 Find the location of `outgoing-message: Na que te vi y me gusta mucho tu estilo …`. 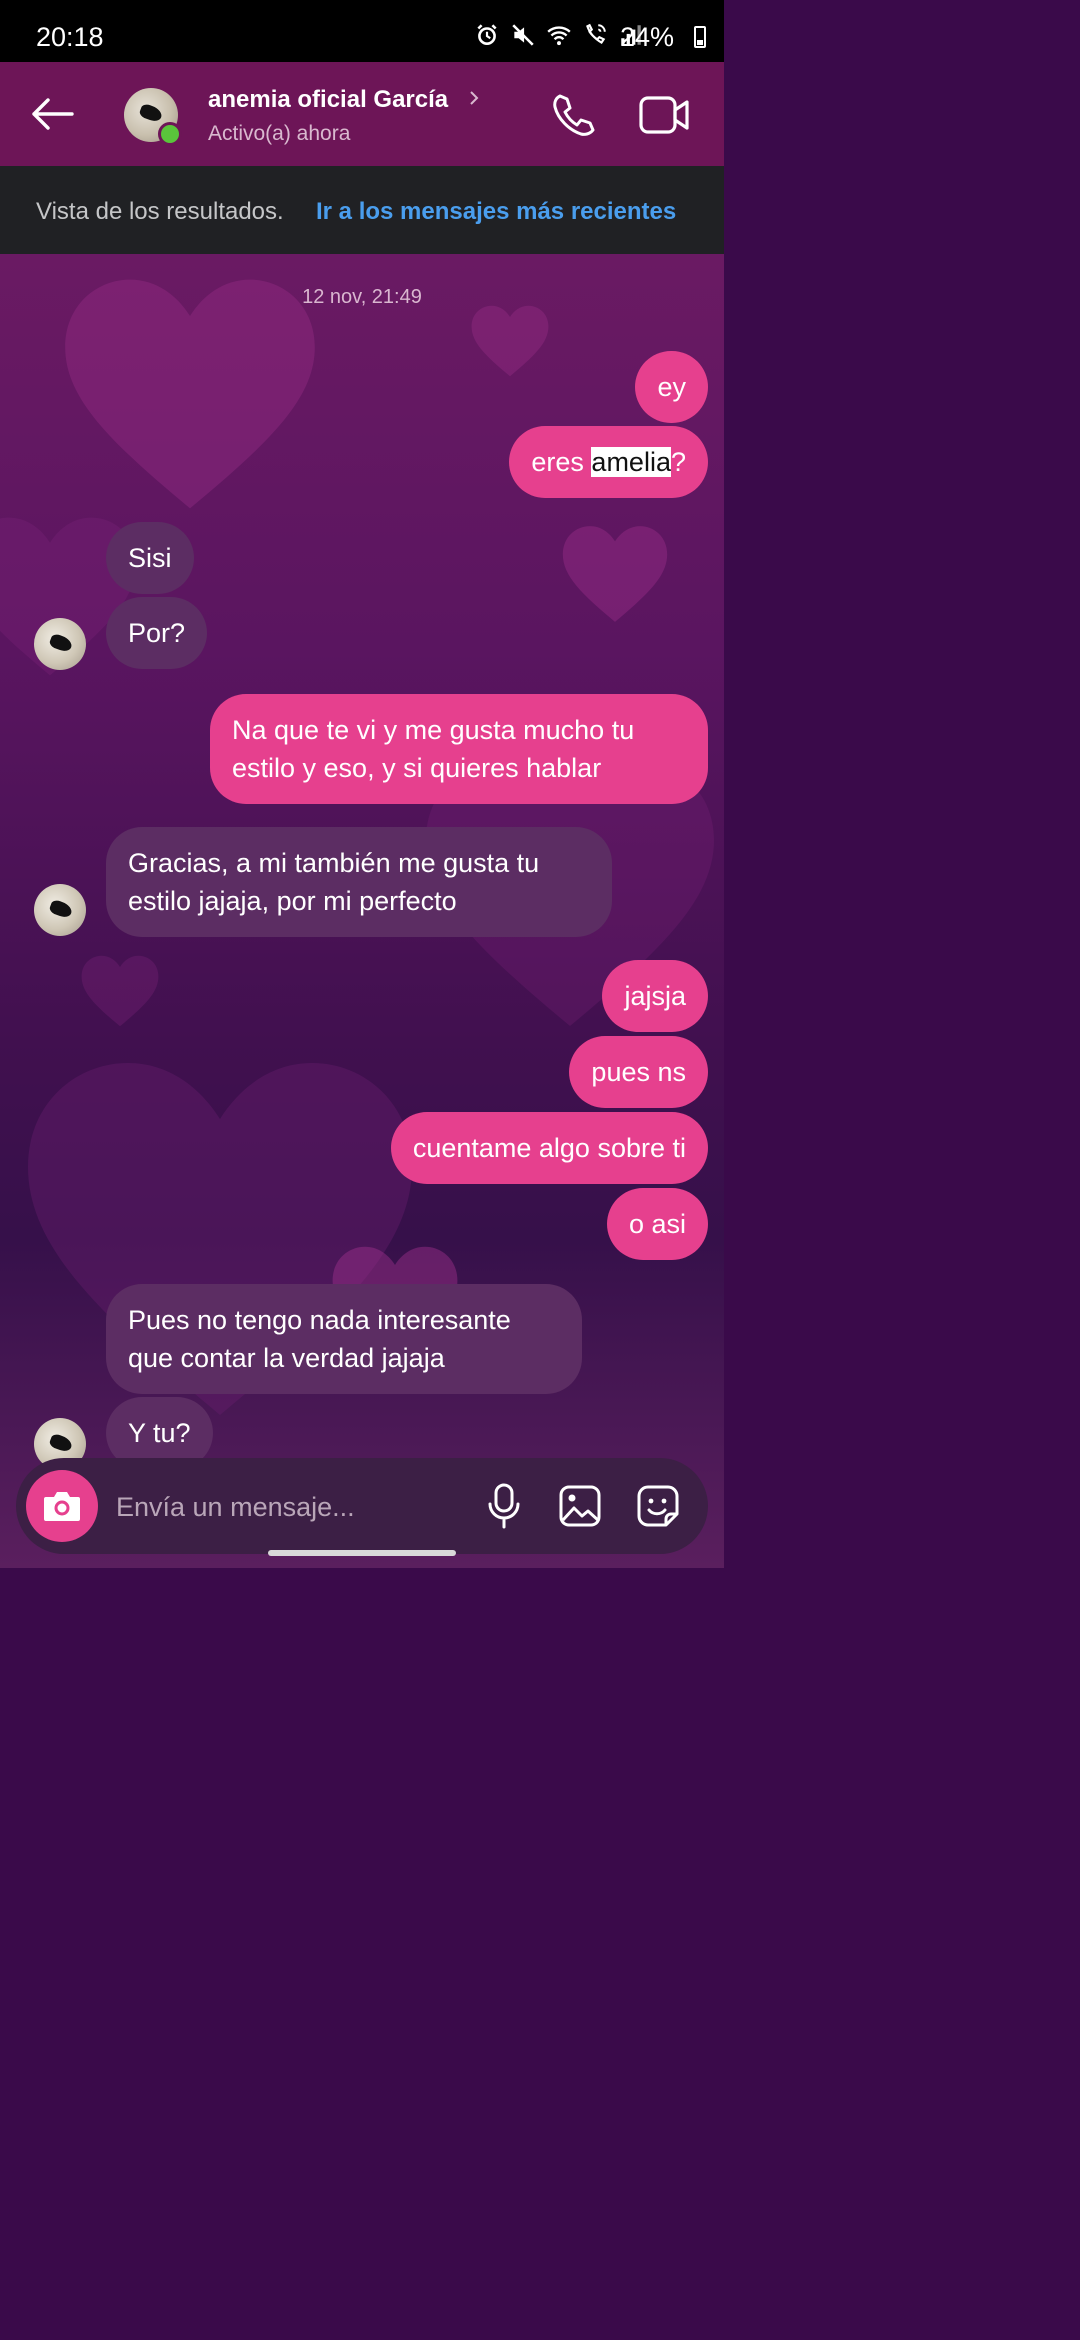

outgoing-message: Na que te vi y me gusta mucho tu estilo … is located at coordinates (459, 749).